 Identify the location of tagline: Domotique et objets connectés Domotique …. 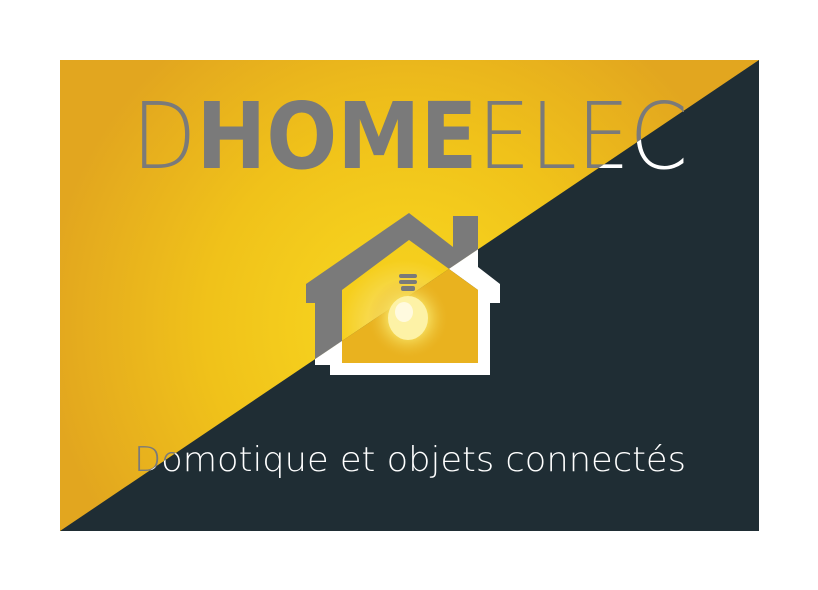
(410, 460).